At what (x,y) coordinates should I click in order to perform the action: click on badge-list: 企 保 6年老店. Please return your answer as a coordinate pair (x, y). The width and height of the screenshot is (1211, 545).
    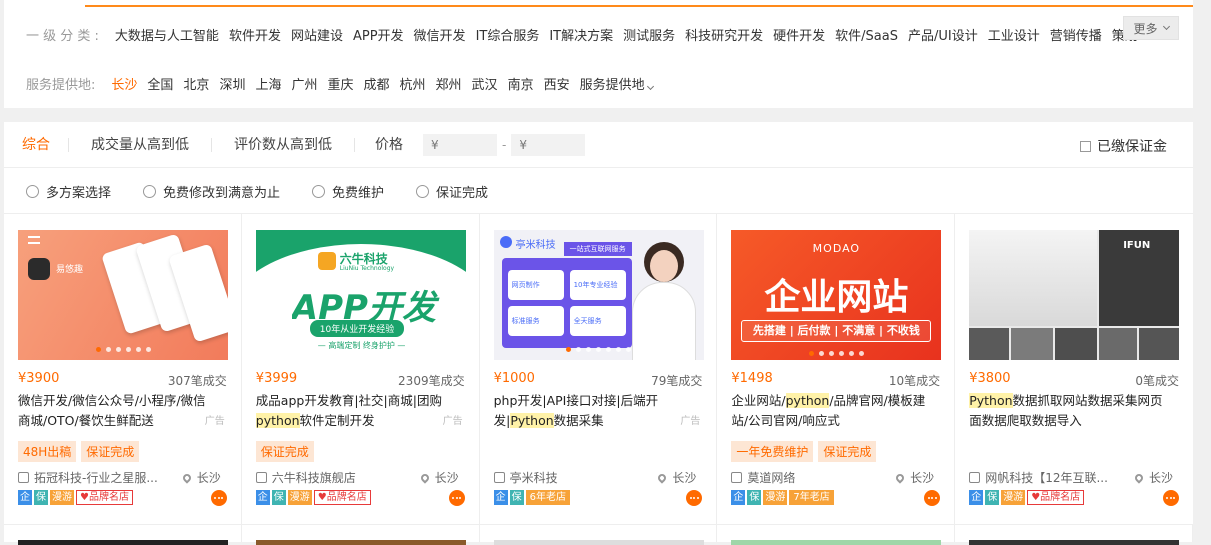
    Looking at the image, I should click on (531, 497).